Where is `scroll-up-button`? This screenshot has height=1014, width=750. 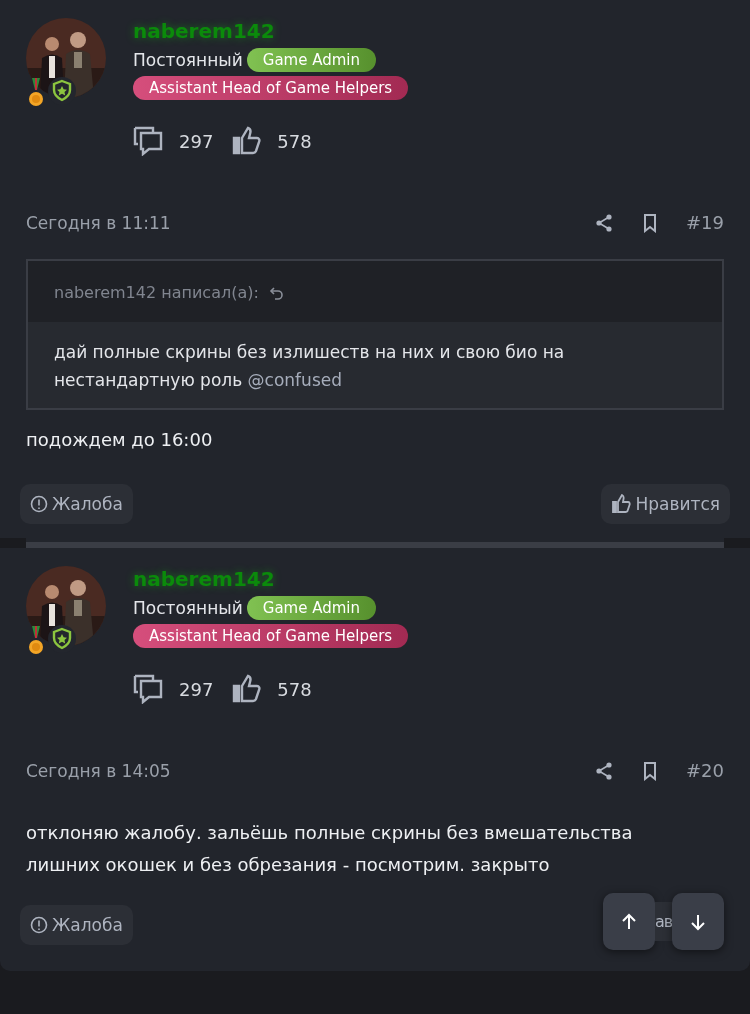 scroll-up-button is located at coordinates (629, 921).